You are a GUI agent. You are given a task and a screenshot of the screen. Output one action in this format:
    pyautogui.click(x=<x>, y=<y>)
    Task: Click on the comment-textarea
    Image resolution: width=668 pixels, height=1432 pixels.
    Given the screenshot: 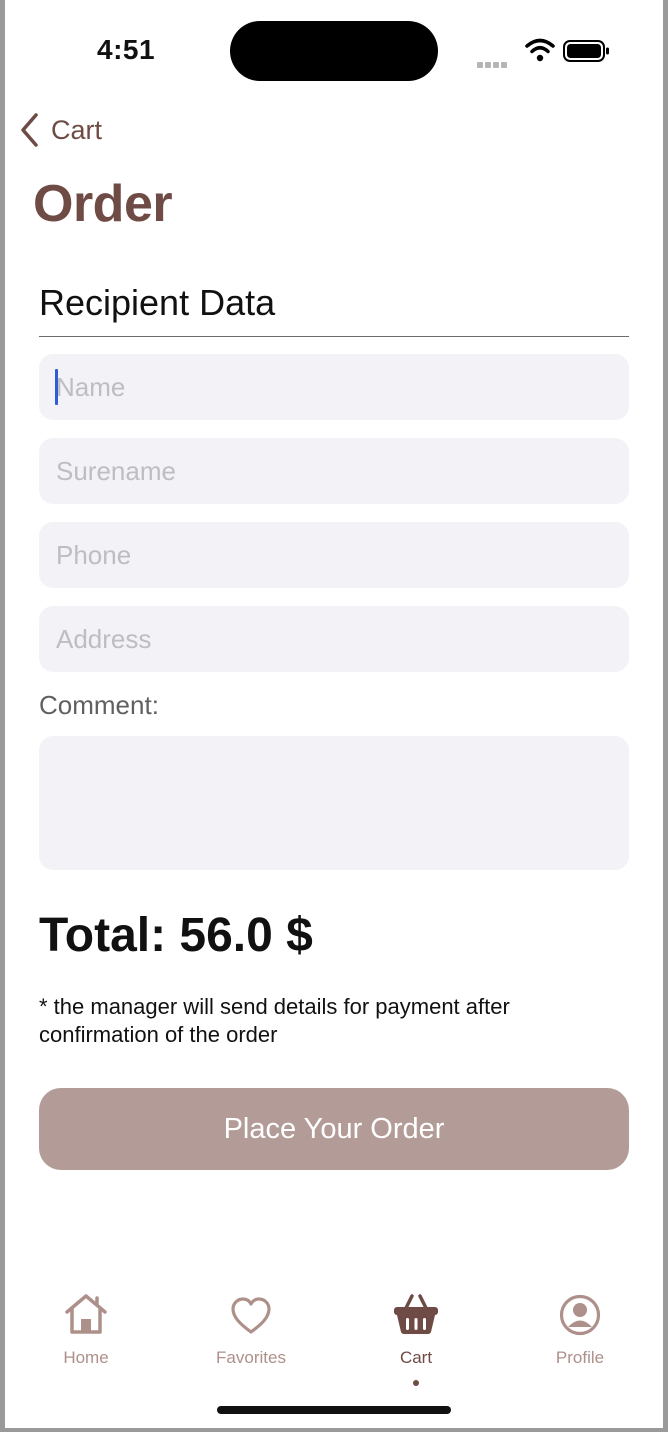 What is the action you would take?
    pyautogui.click(x=334, y=803)
    